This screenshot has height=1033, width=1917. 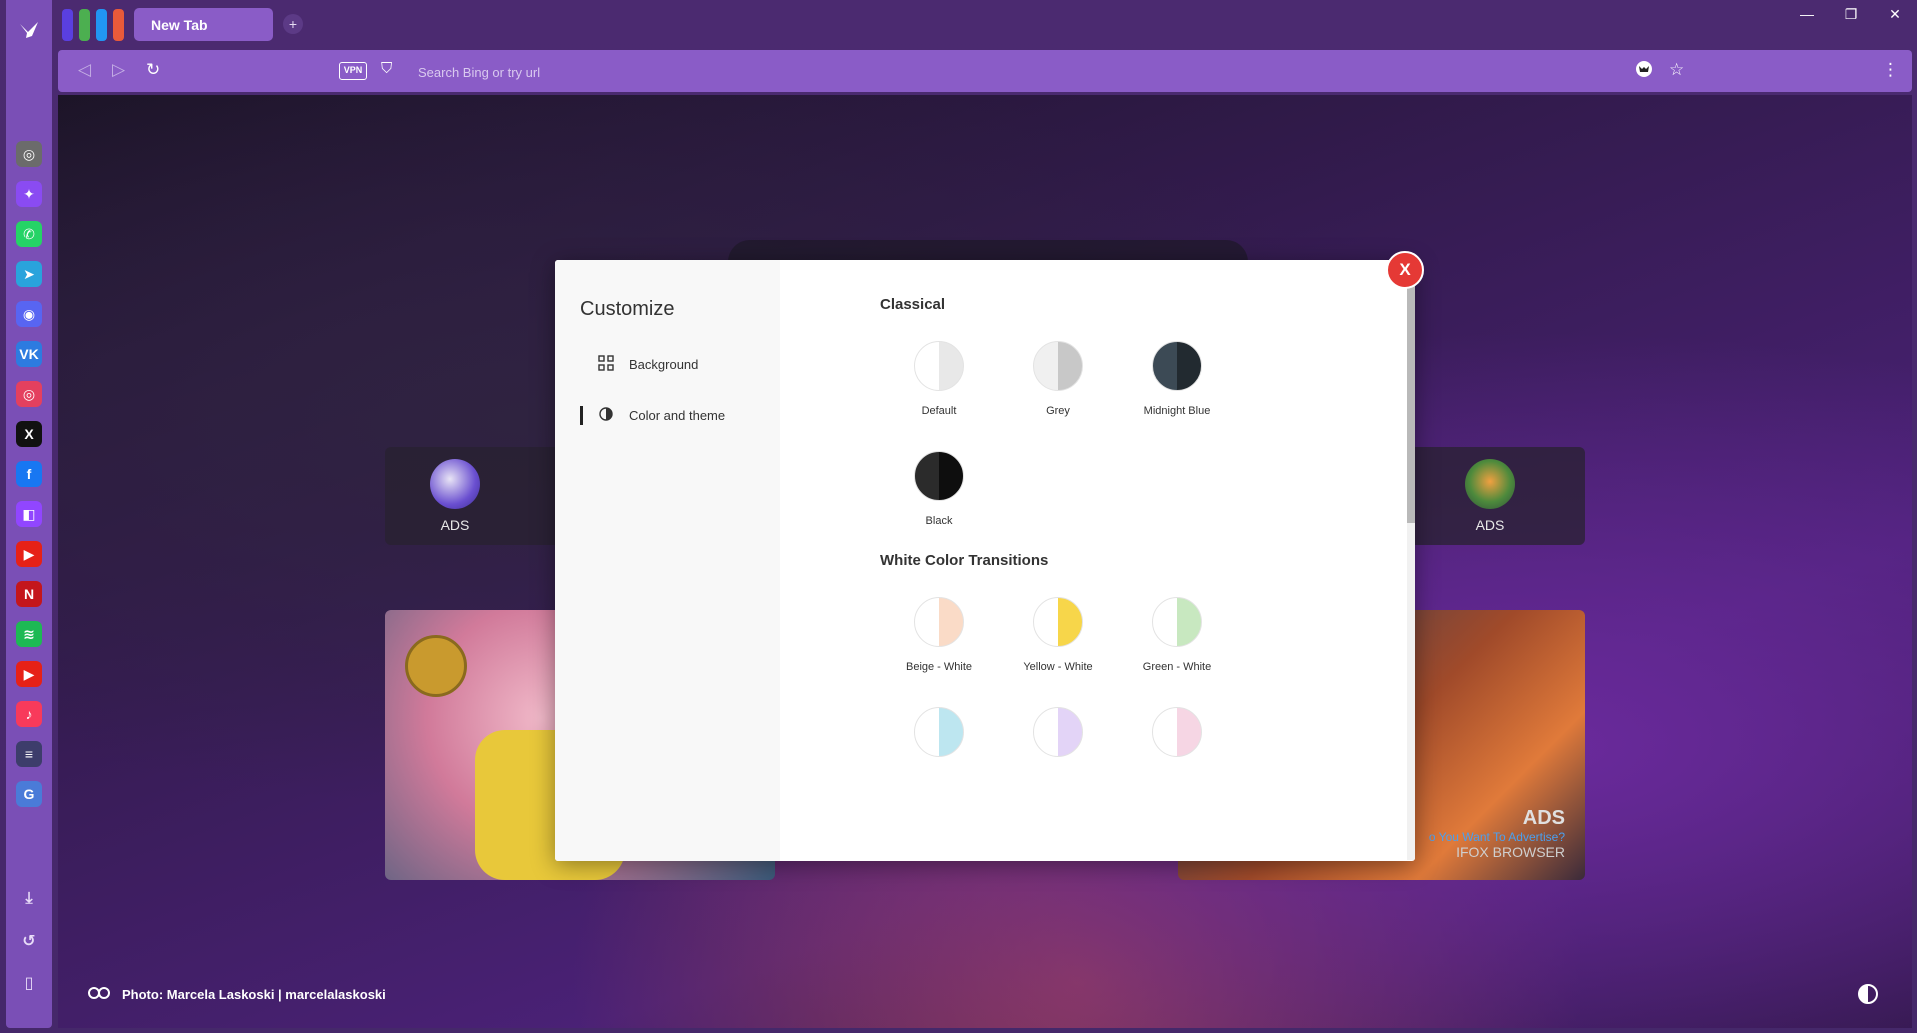 What do you see at coordinates (29, 154) in the screenshot?
I see `chatgpt-icon: ◎` at bounding box center [29, 154].